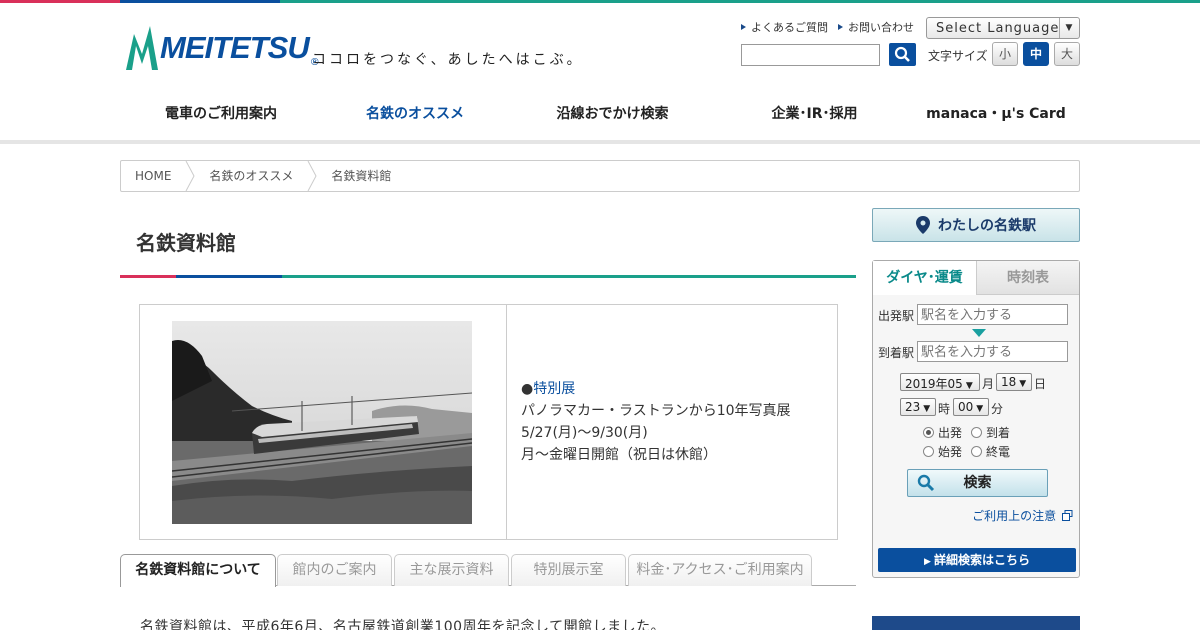 The width and height of the screenshot is (1200, 630). I want to click on arrival-station-input, so click(992, 351).